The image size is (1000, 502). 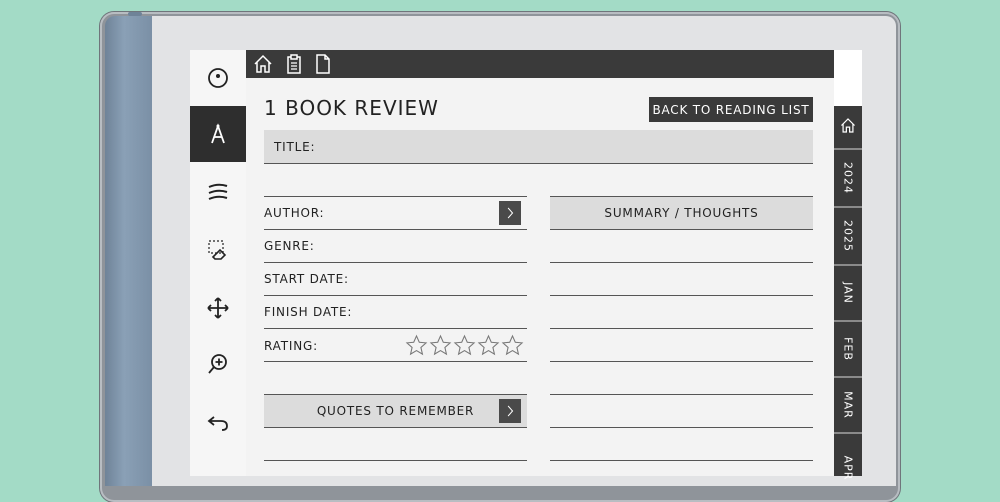 What do you see at coordinates (731, 109) in the screenshot?
I see `back-to-reading-list-button: BACK TO READING LIST` at bounding box center [731, 109].